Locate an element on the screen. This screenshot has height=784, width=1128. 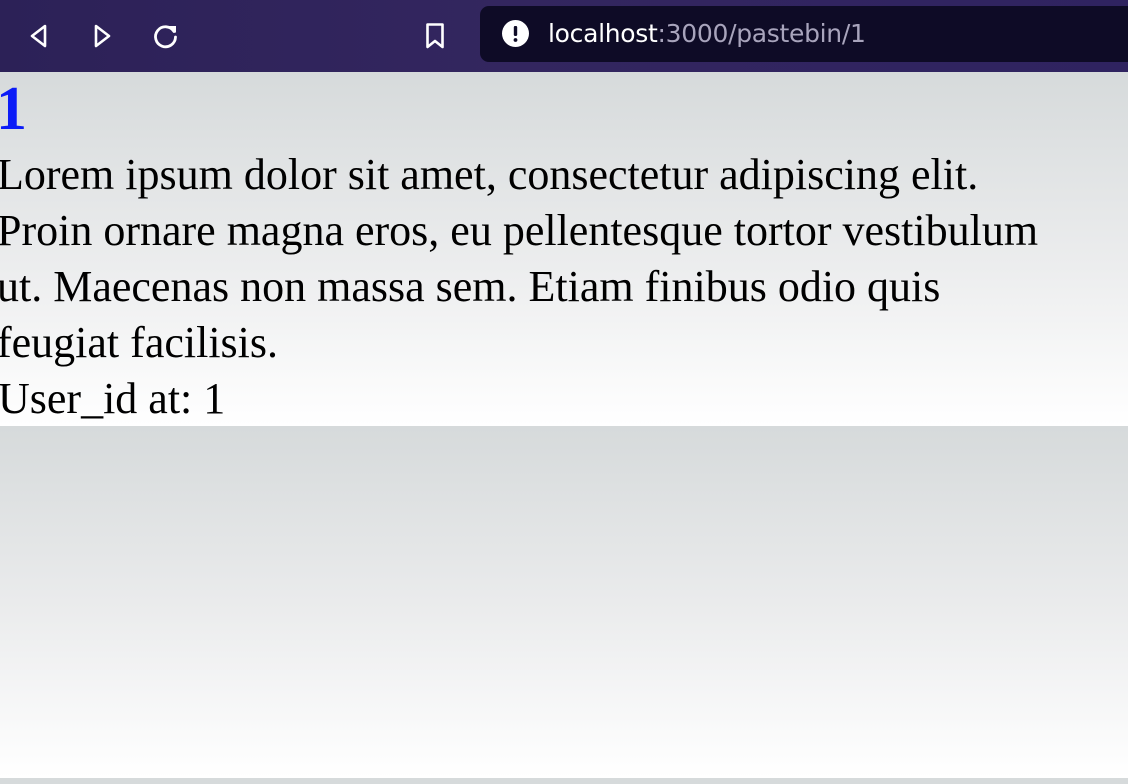
bookmark-button is located at coordinates (435, 36).